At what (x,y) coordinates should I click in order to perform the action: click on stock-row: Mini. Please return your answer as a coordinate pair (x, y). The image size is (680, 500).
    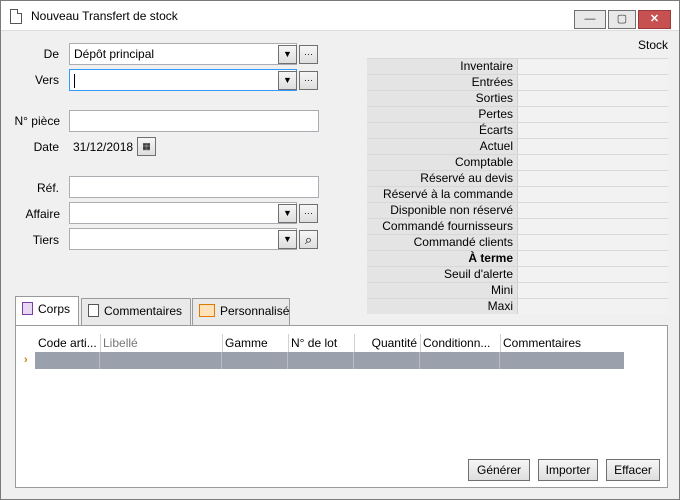
    Looking at the image, I should click on (517, 290).